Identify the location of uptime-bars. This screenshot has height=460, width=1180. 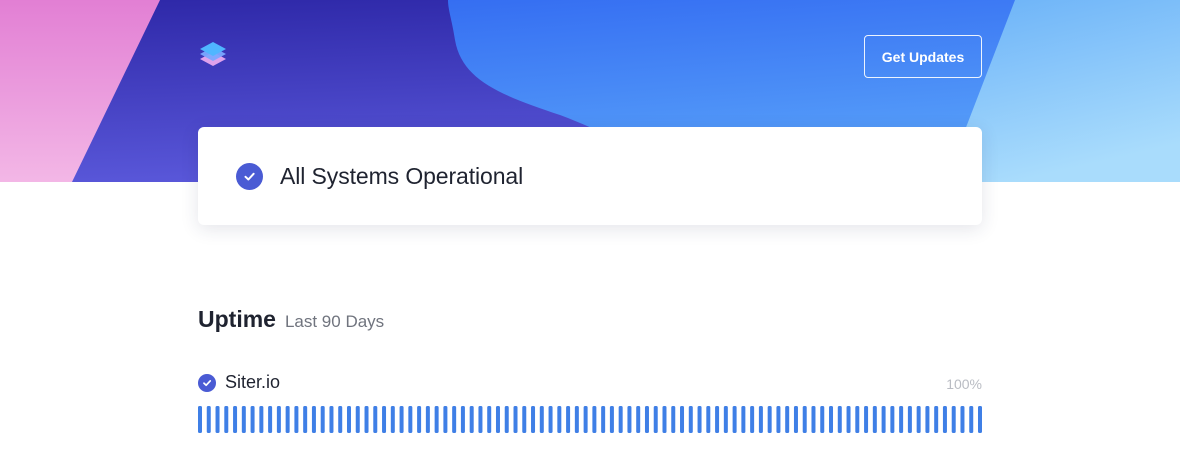
(590, 419).